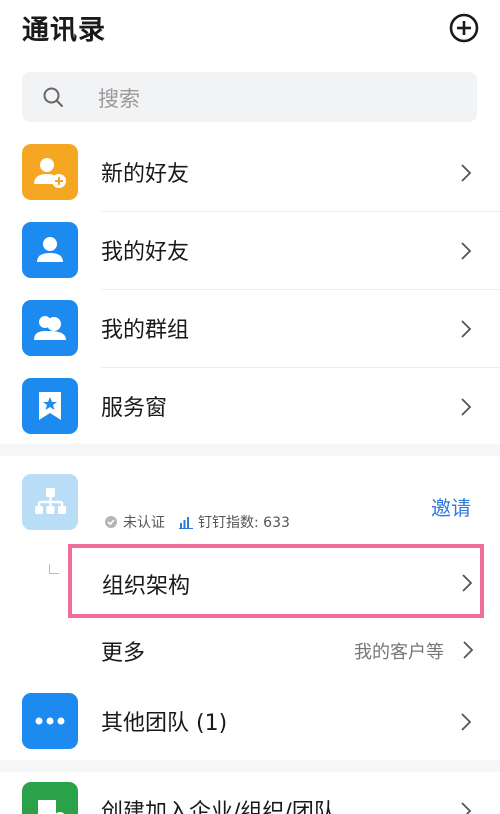  I want to click on create-join-label: 创建加入企业/组织/团队, so click(218, 807).